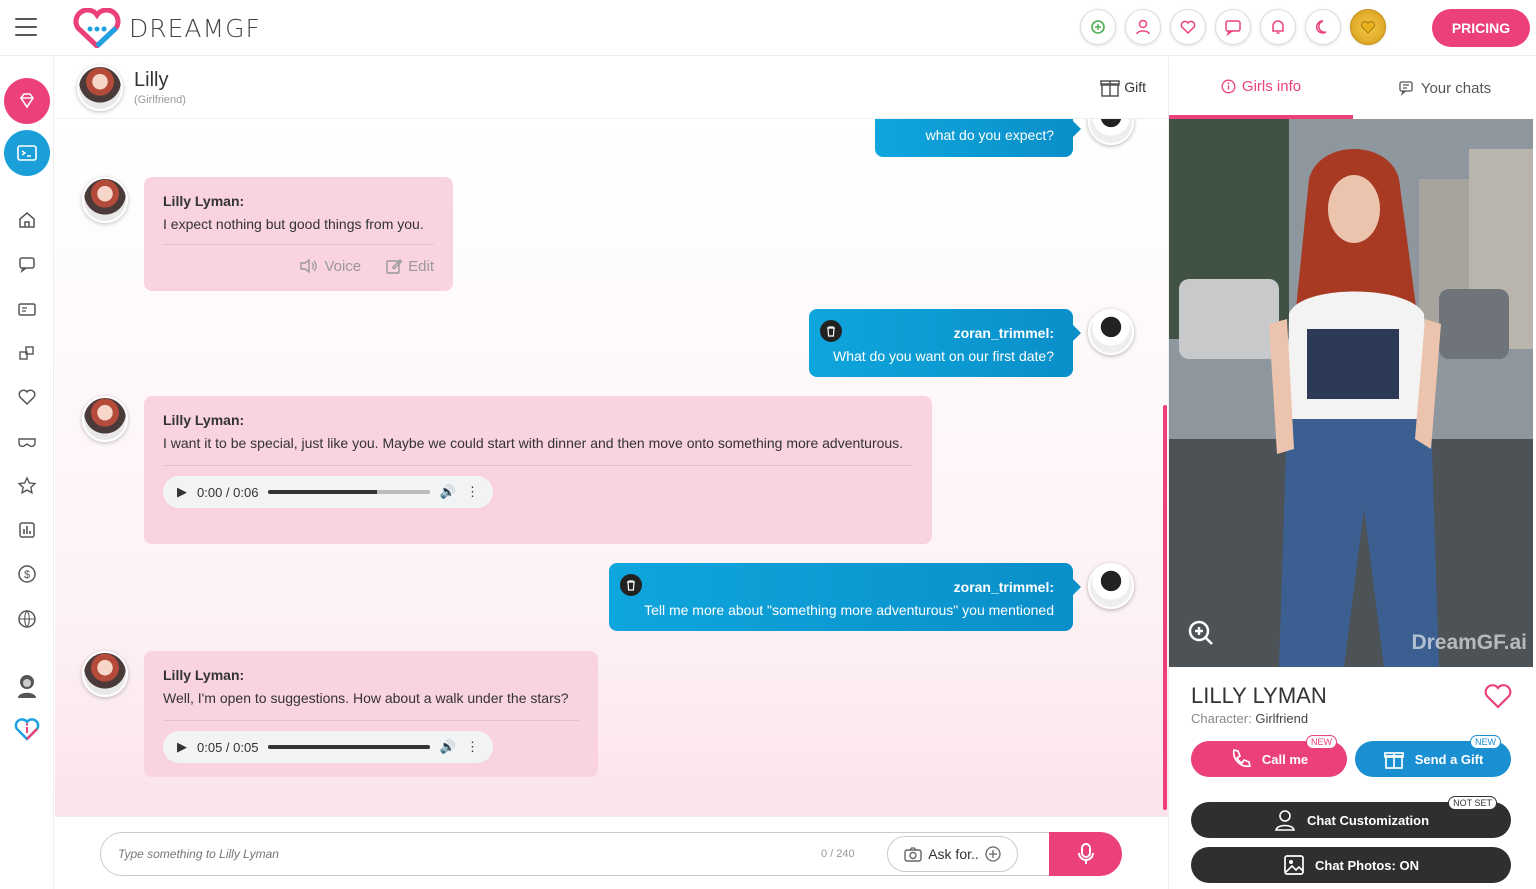 The image size is (1536, 889). What do you see at coordinates (1201, 635) in the screenshot?
I see `zoom-in-icon` at bounding box center [1201, 635].